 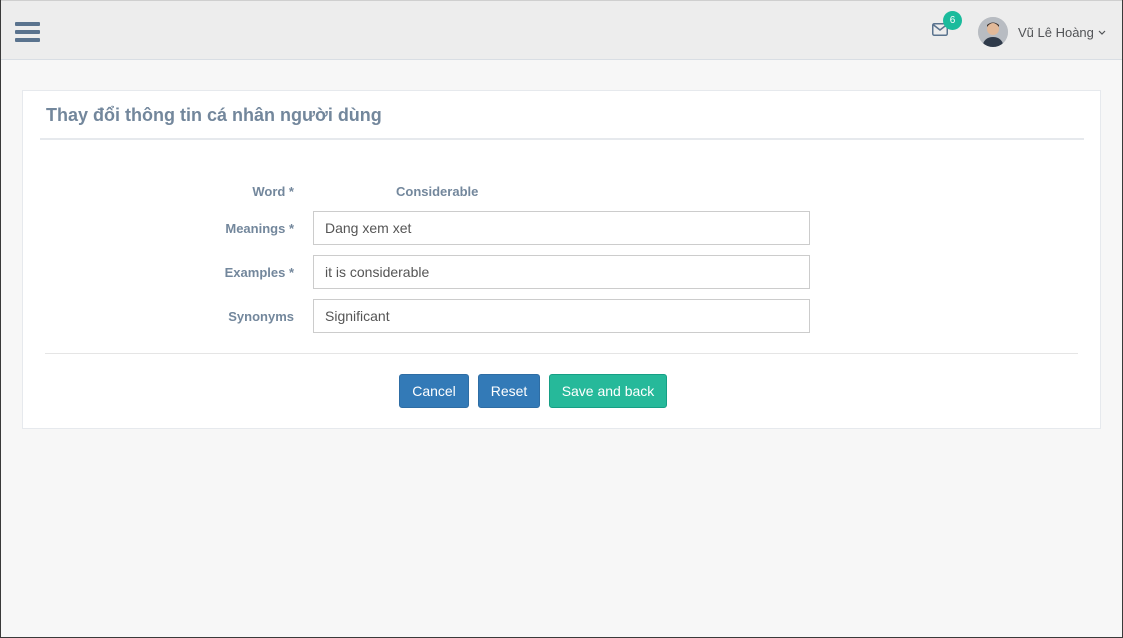 I want to click on menu-toggle-icon, so click(x=28, y=31).